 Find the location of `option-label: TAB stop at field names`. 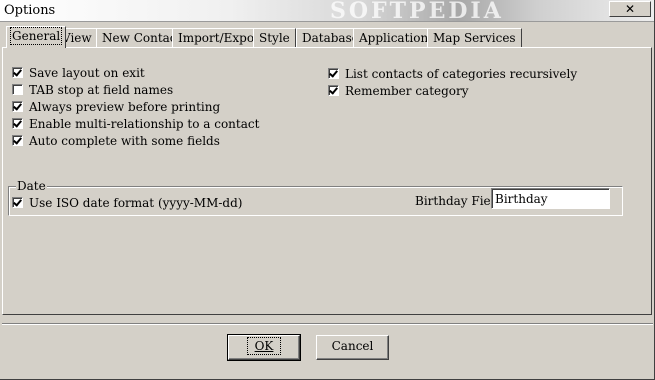

option-label: TAB stop at field names is located at coordinates (101, 89).